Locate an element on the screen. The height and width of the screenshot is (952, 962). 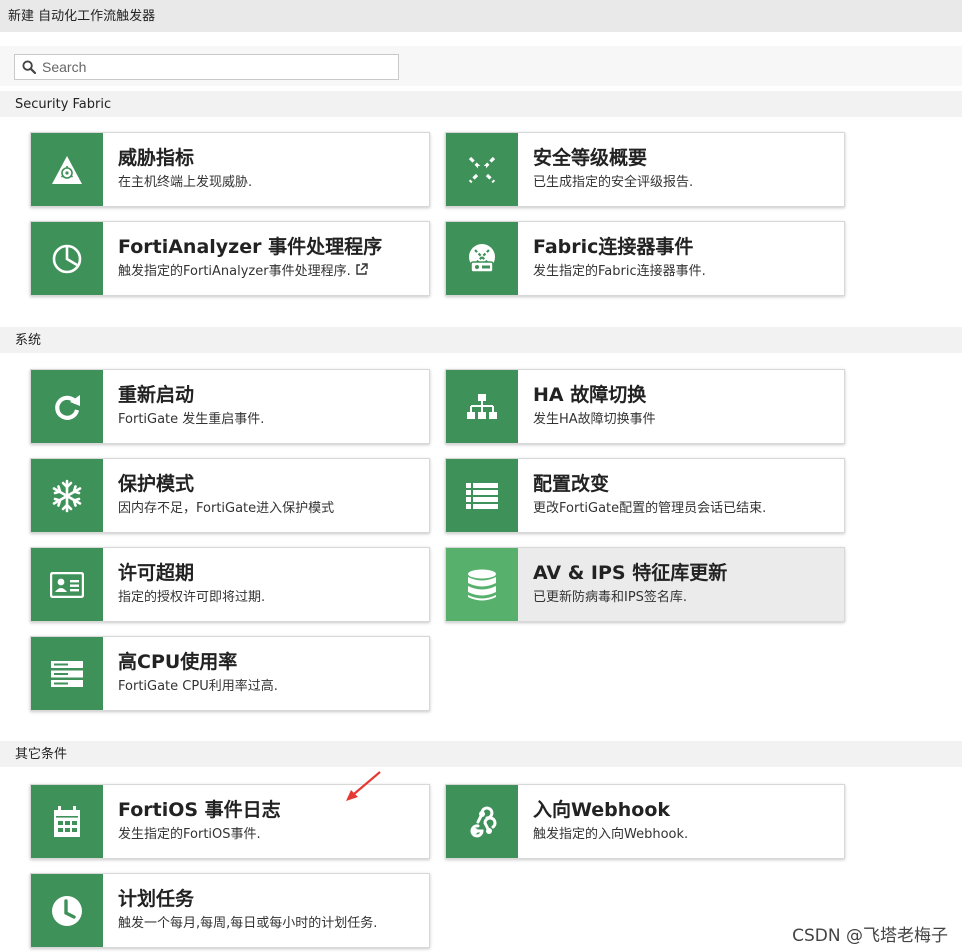
card-description: 发生指定的FortiOS事件. is located at coordinates (189, 834).